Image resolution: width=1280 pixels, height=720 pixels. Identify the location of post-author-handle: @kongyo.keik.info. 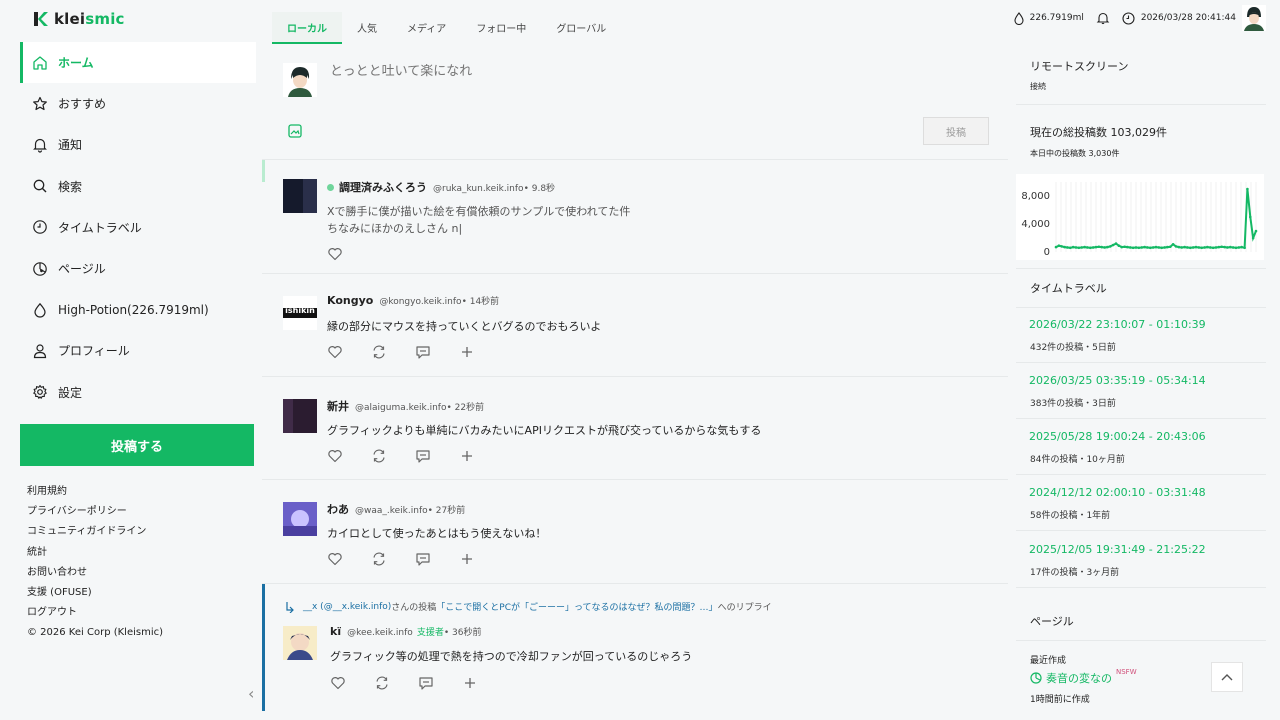
(420, 302).